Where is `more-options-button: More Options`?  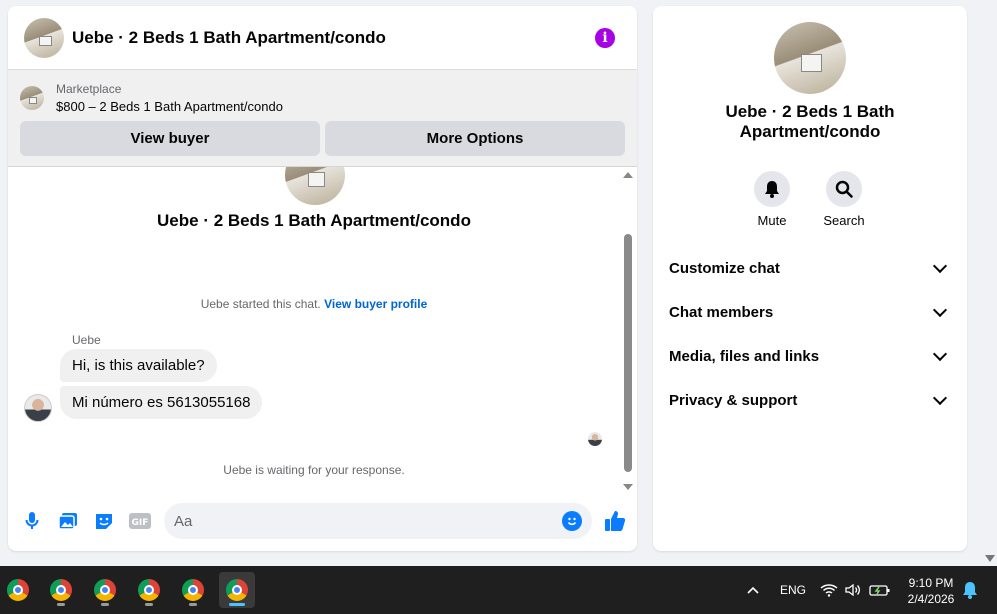
more-options-button: More Options is located at coordinates (475, 138).